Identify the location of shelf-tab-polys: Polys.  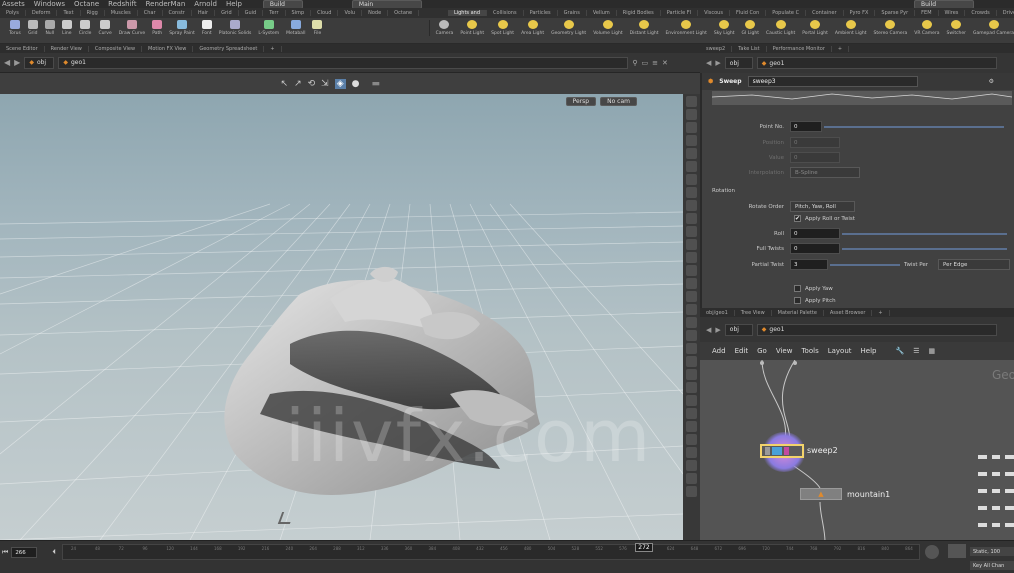
(13, 13).